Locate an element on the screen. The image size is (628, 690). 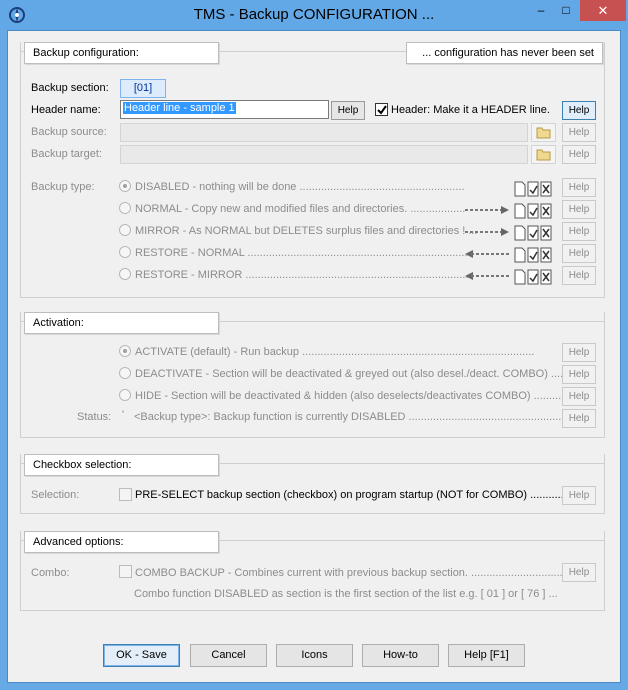
combo-label: Combo: is located at coordinates (50, 573).